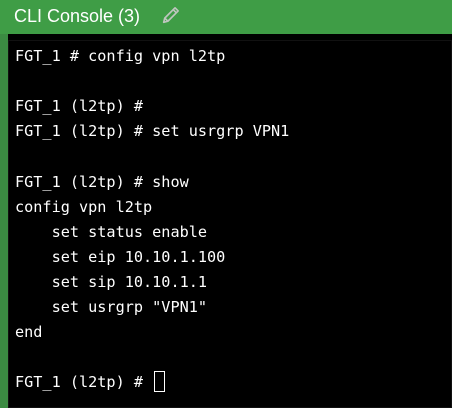 The height and width of the screenshot is (408, 452). What do you see at coordinates (111, 282) in the screenshot?
I see `terminal-line: set sip 10.10.1.1` at bounding box center [111, 282].